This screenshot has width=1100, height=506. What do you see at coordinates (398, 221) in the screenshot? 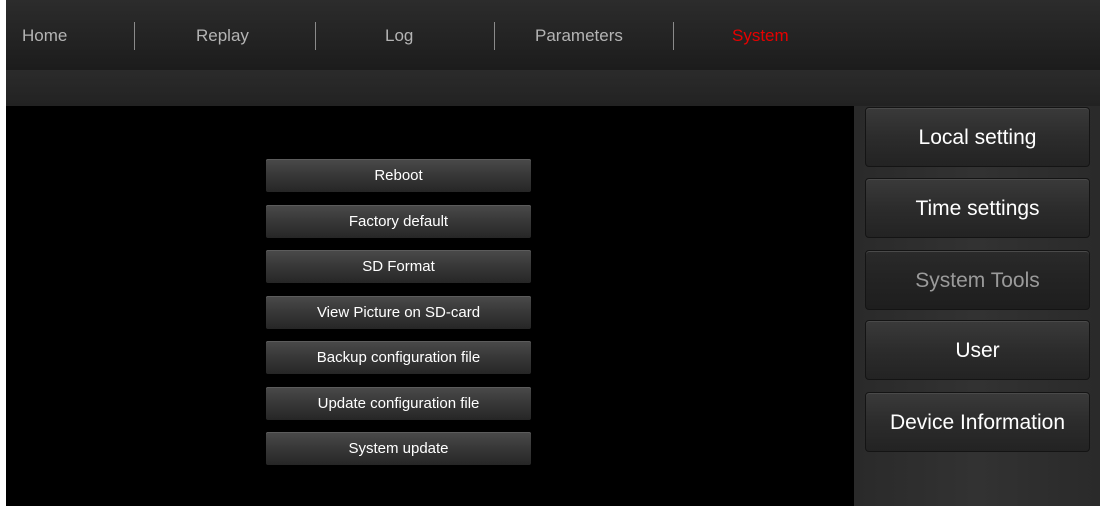
I see `factory-default-button: Factory default` at bounding box center [398, 221].